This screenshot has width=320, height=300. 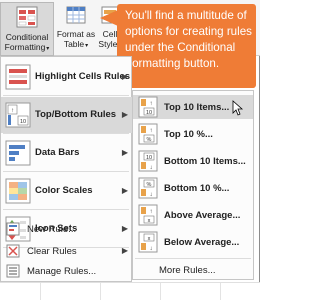 What do you see at coordinates (76, 44) in the screenshot?
I see `format-as-table-label-2: Table▾` at bounding box center [76, 44].